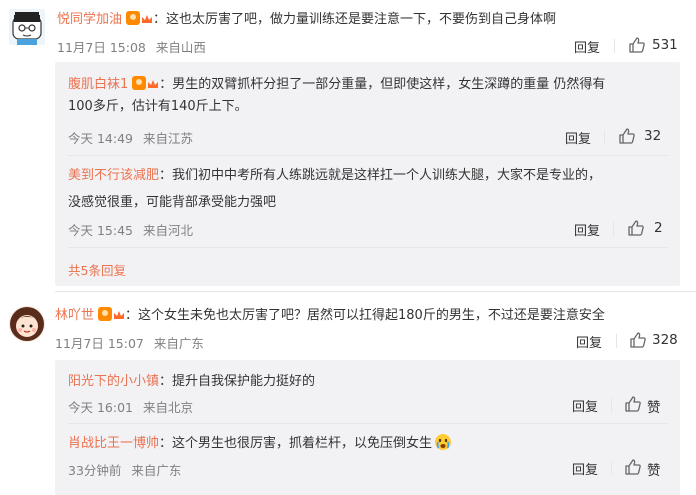 This screenshot has height=495, width=696. Describe the element at coordinates (156, 470) in the screenshot. I see `reply-location: 来自广东` at that location.